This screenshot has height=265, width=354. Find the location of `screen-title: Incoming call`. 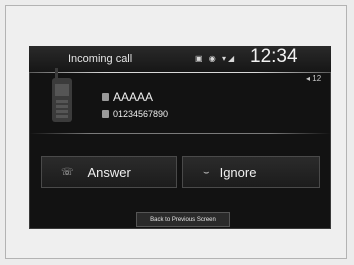

screen-title: Incoming call is located at coordinates (100, 59).